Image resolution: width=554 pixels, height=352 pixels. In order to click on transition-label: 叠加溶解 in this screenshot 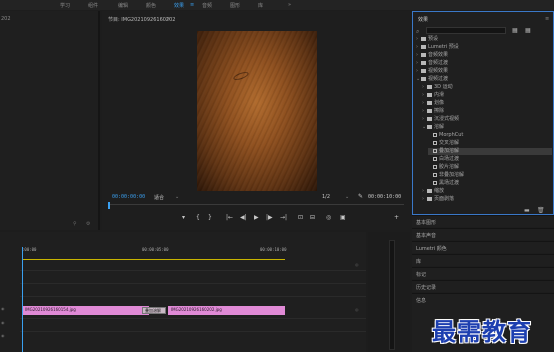, I will do `click(153, 310)`.